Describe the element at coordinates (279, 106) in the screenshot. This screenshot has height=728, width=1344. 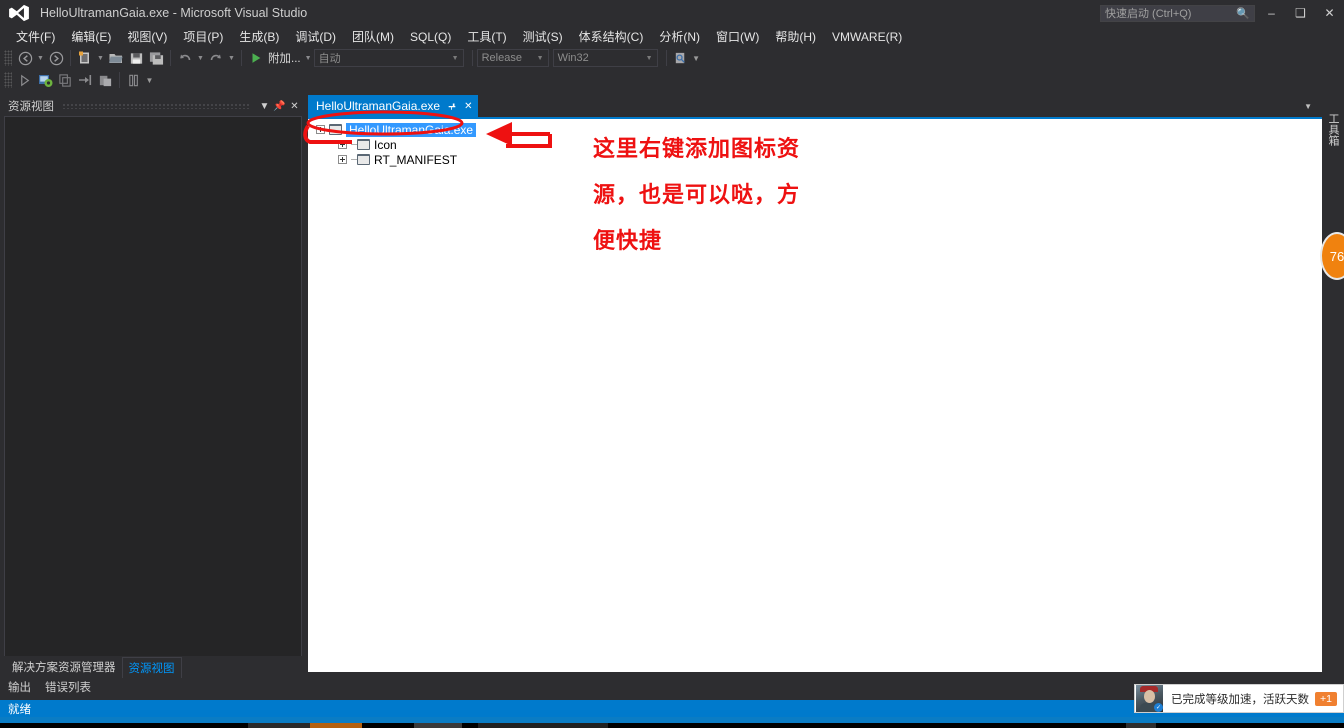
I see `pin-icon: 📌` at that location.